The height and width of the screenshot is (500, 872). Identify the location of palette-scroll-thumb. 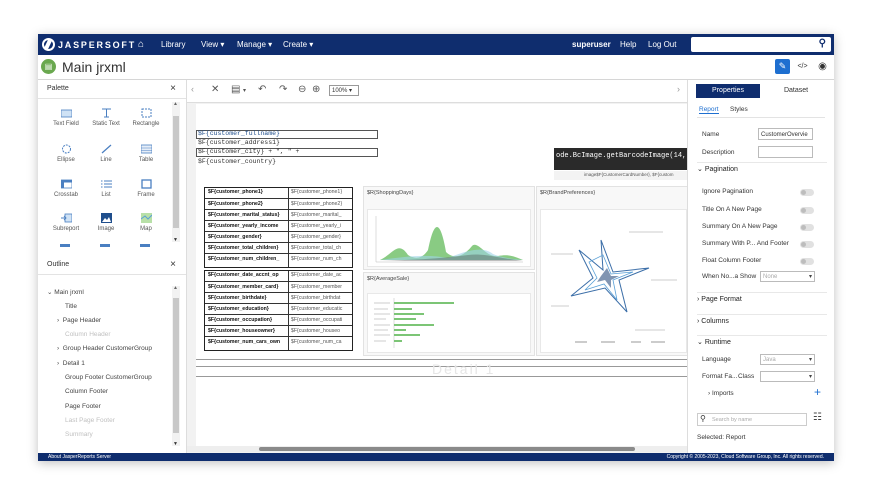
(176, 172).